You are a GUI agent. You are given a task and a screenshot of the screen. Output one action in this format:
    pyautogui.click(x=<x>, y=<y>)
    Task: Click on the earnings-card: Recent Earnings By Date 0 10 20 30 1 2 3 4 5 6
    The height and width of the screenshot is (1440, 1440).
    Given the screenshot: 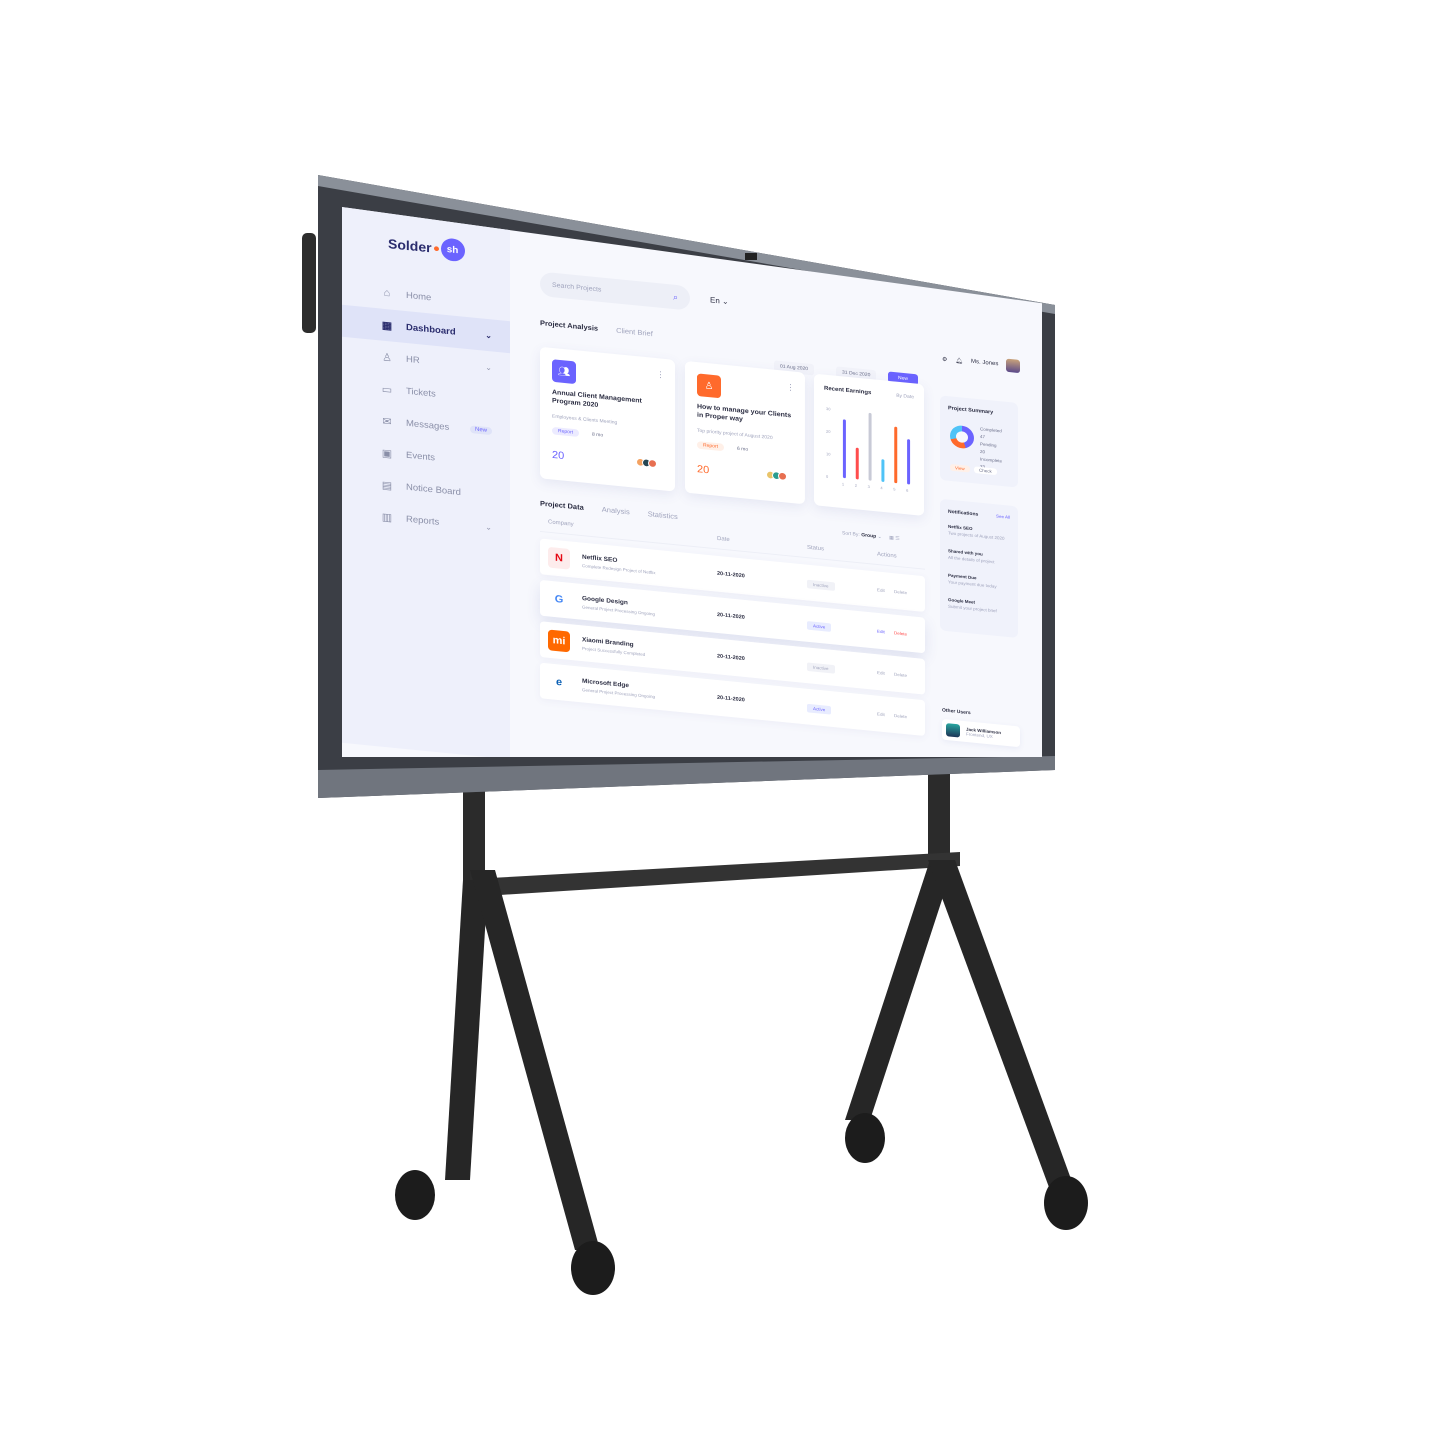 What is the action you would take?
    pyautogui.click(x=869, y=444)
    